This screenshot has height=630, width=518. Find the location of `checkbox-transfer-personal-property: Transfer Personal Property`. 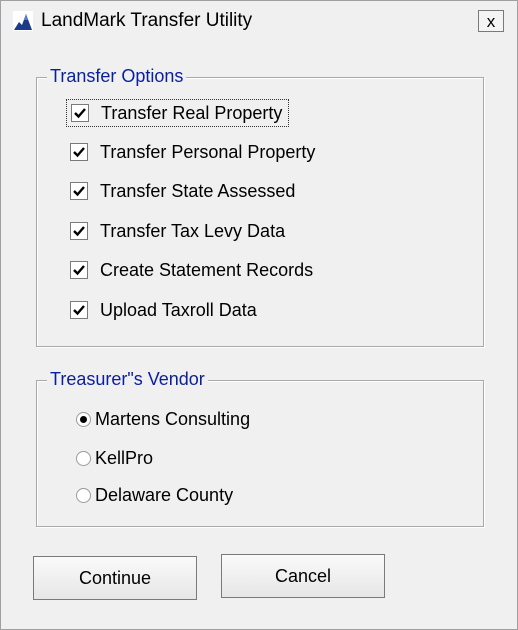

checkbox-transfer-personal-property: Transfer Personal Property is located at coordinates (192, 152).